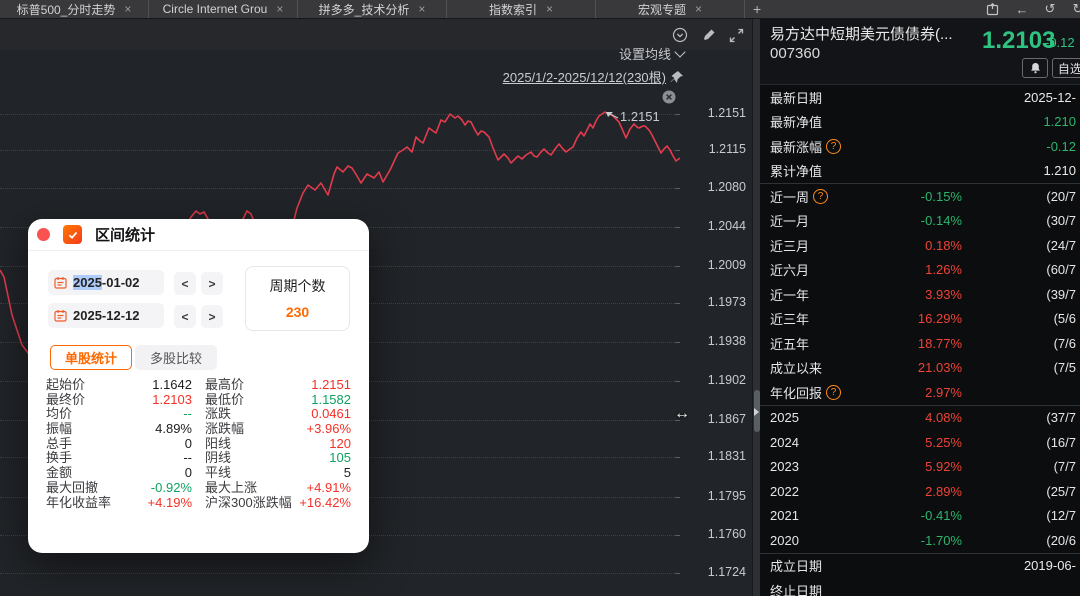 The height and width of the screenshot is (596, 1080). I want to click on row-rank: (60/7, so click(1061, 270).